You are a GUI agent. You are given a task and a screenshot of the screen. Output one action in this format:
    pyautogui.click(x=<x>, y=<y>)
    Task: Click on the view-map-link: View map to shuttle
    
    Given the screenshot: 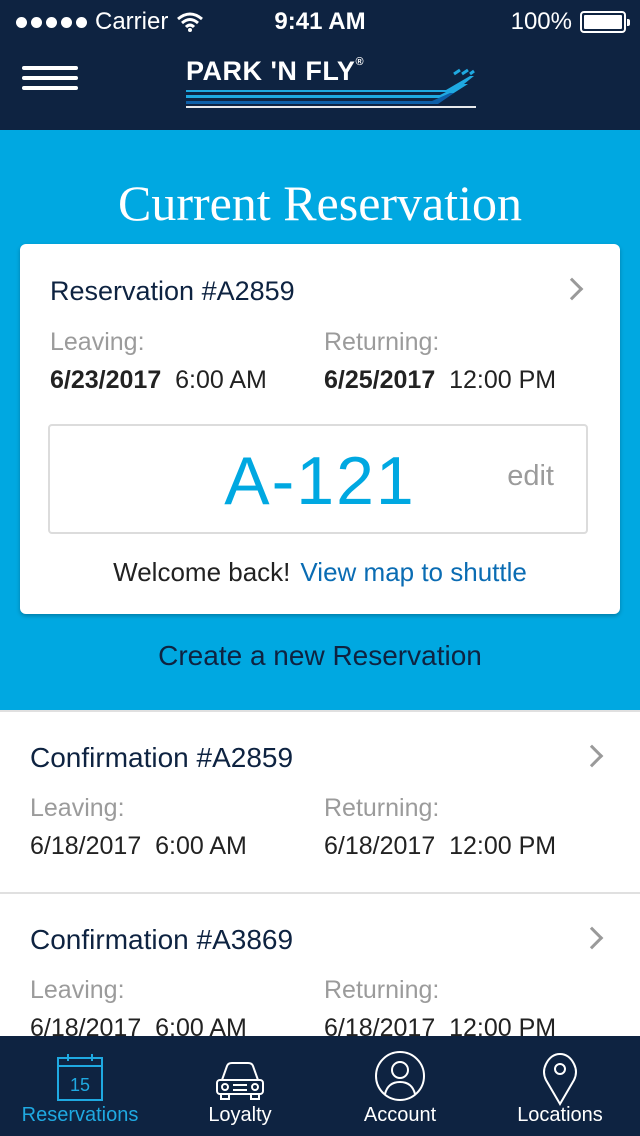 What is the action you would take?
    pyautogui.click(x=413, y=572)
    